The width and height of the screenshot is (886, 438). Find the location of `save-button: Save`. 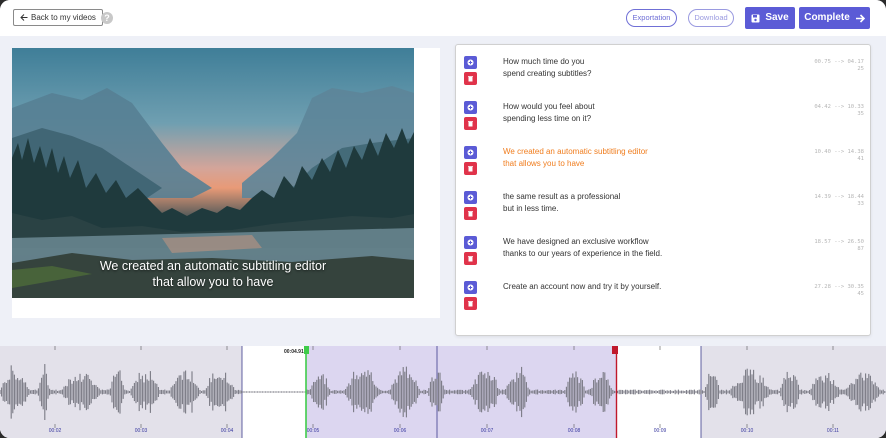

save-button: Save is located at coordinates (770, 18).